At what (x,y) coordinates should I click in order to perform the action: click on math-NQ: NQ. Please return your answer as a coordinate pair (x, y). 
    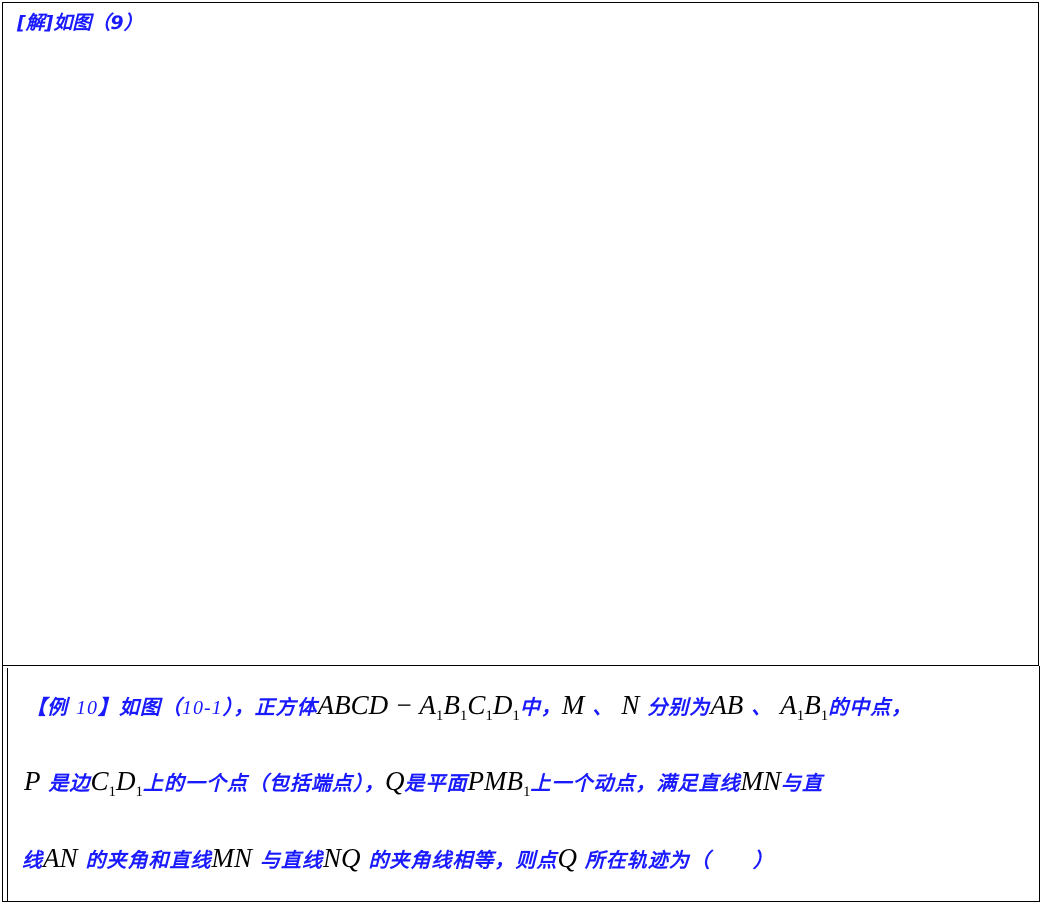
    Looking at the image, I should click on (341, 858).